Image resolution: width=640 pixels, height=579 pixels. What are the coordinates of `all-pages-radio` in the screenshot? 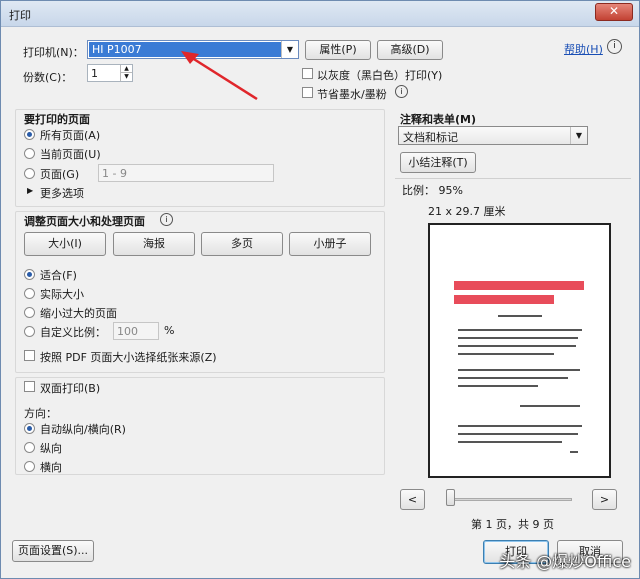 It's located at (29, 134).